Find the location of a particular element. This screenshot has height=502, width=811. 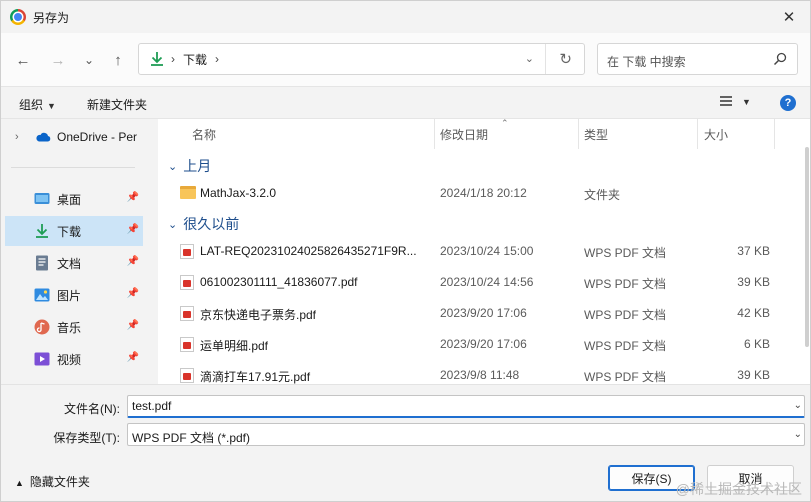

forward-button: → is located at coordinates (58, 60).